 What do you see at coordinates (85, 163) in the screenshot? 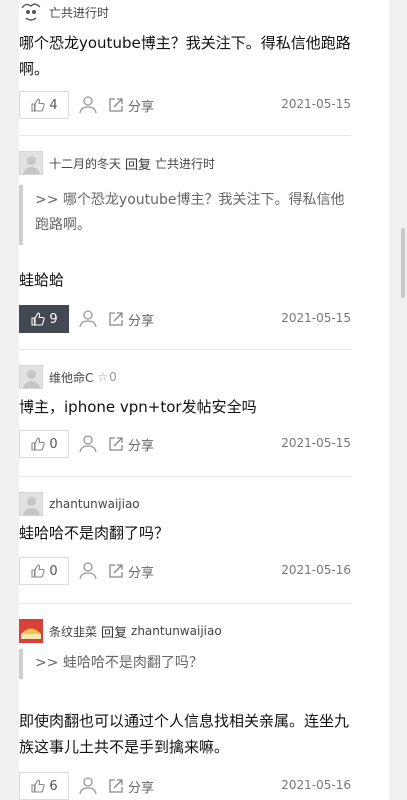
I see `username: 十二月的冬天` at bounding box center [85, 163].